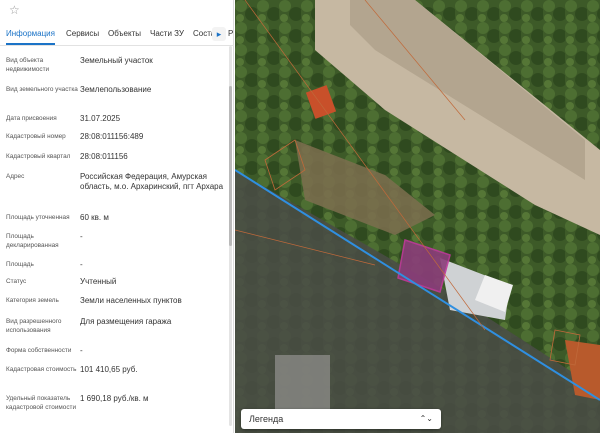 The image size is (600, 433). I want to click on panel-scrollbar, so click(230, 236).